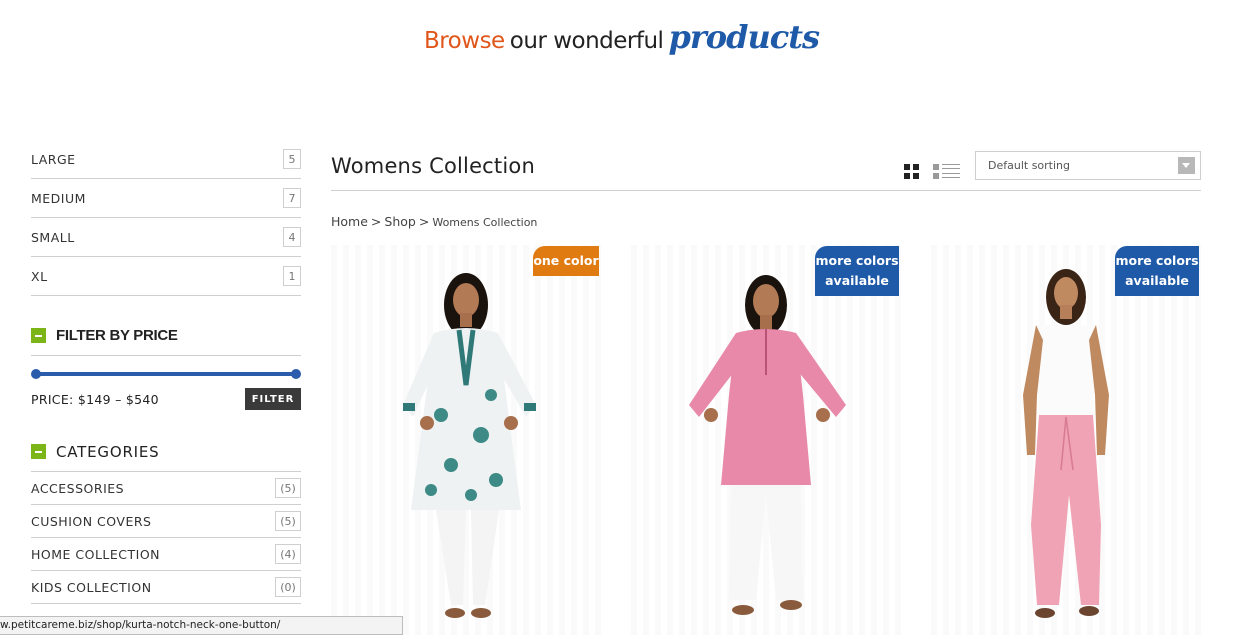 This screenshot has height=635, width=1243. I want to click on size-count: 1, so click(292, 276).